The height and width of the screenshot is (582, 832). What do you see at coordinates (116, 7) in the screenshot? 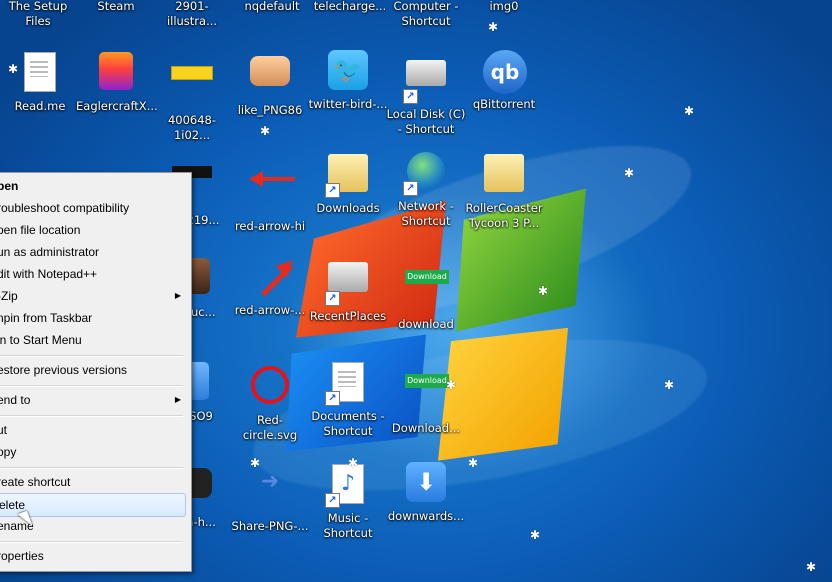
I see `desktop-icon-label: Steam` at bounding box center [116, 7].